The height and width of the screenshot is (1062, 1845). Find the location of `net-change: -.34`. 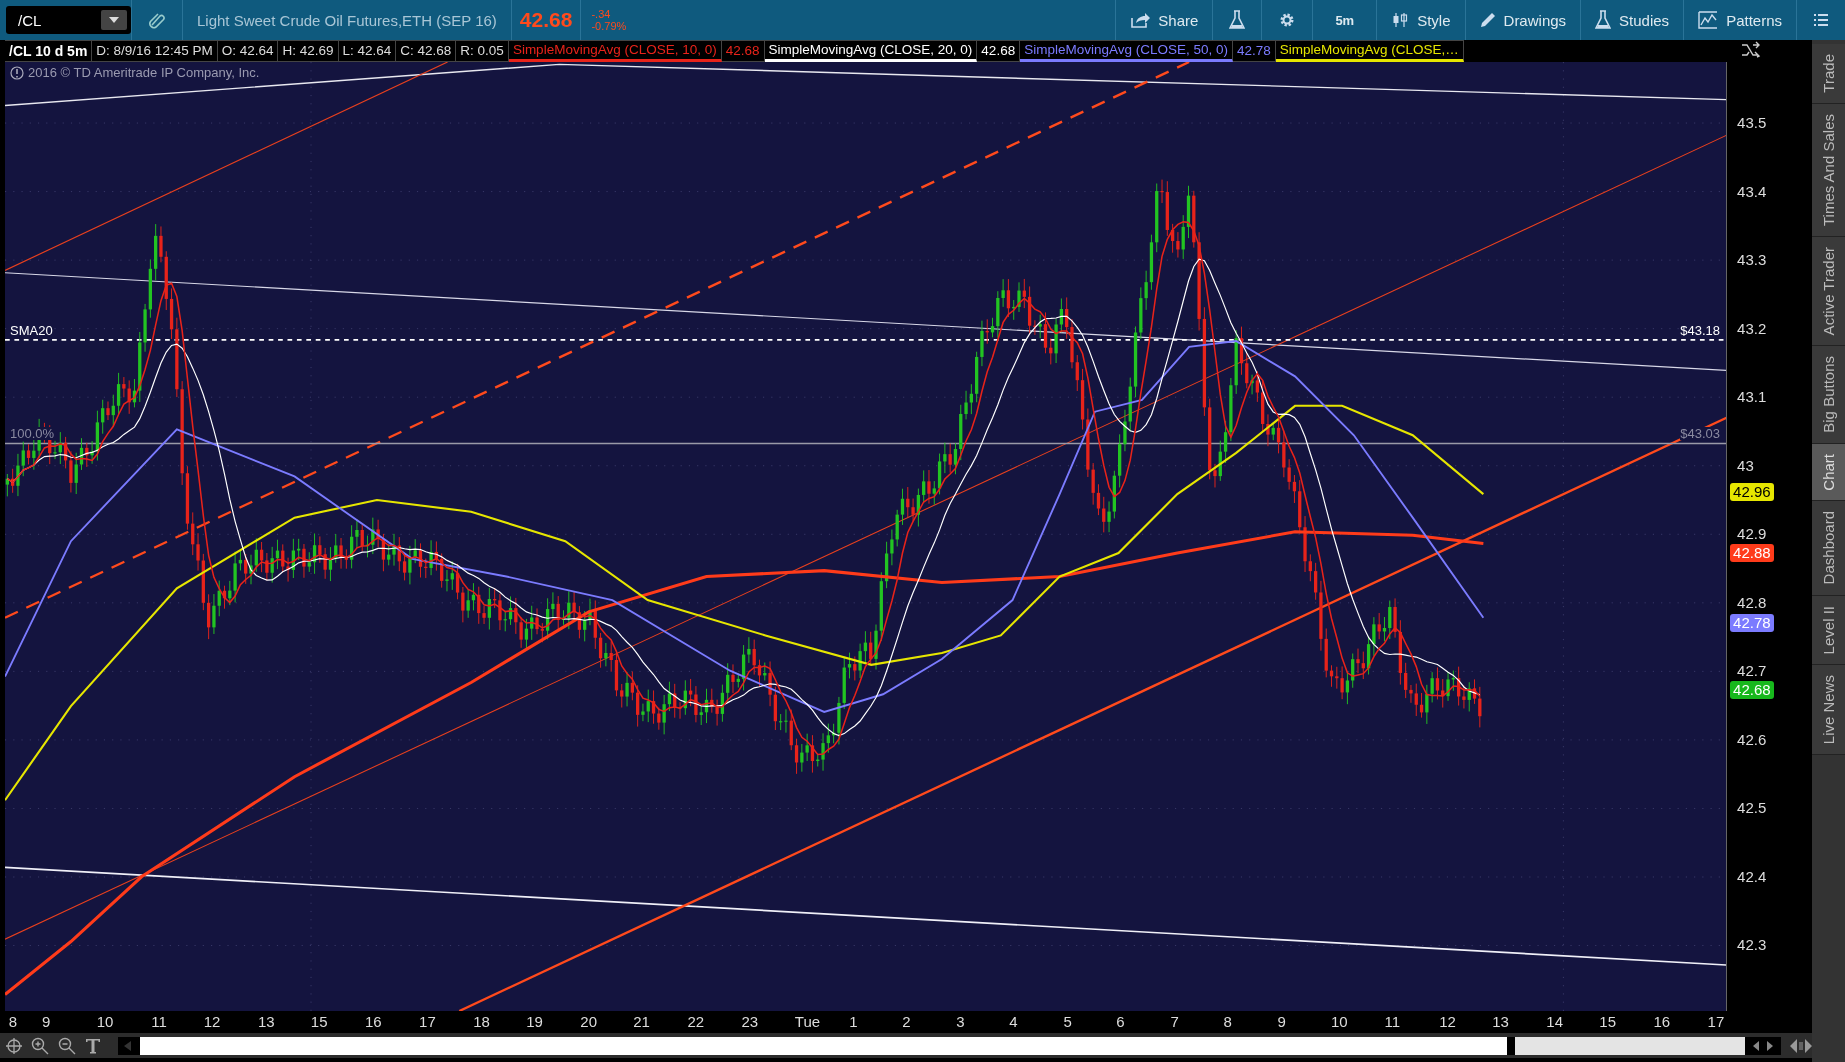

net-change: -.34 is located at coordinates (601, 14).